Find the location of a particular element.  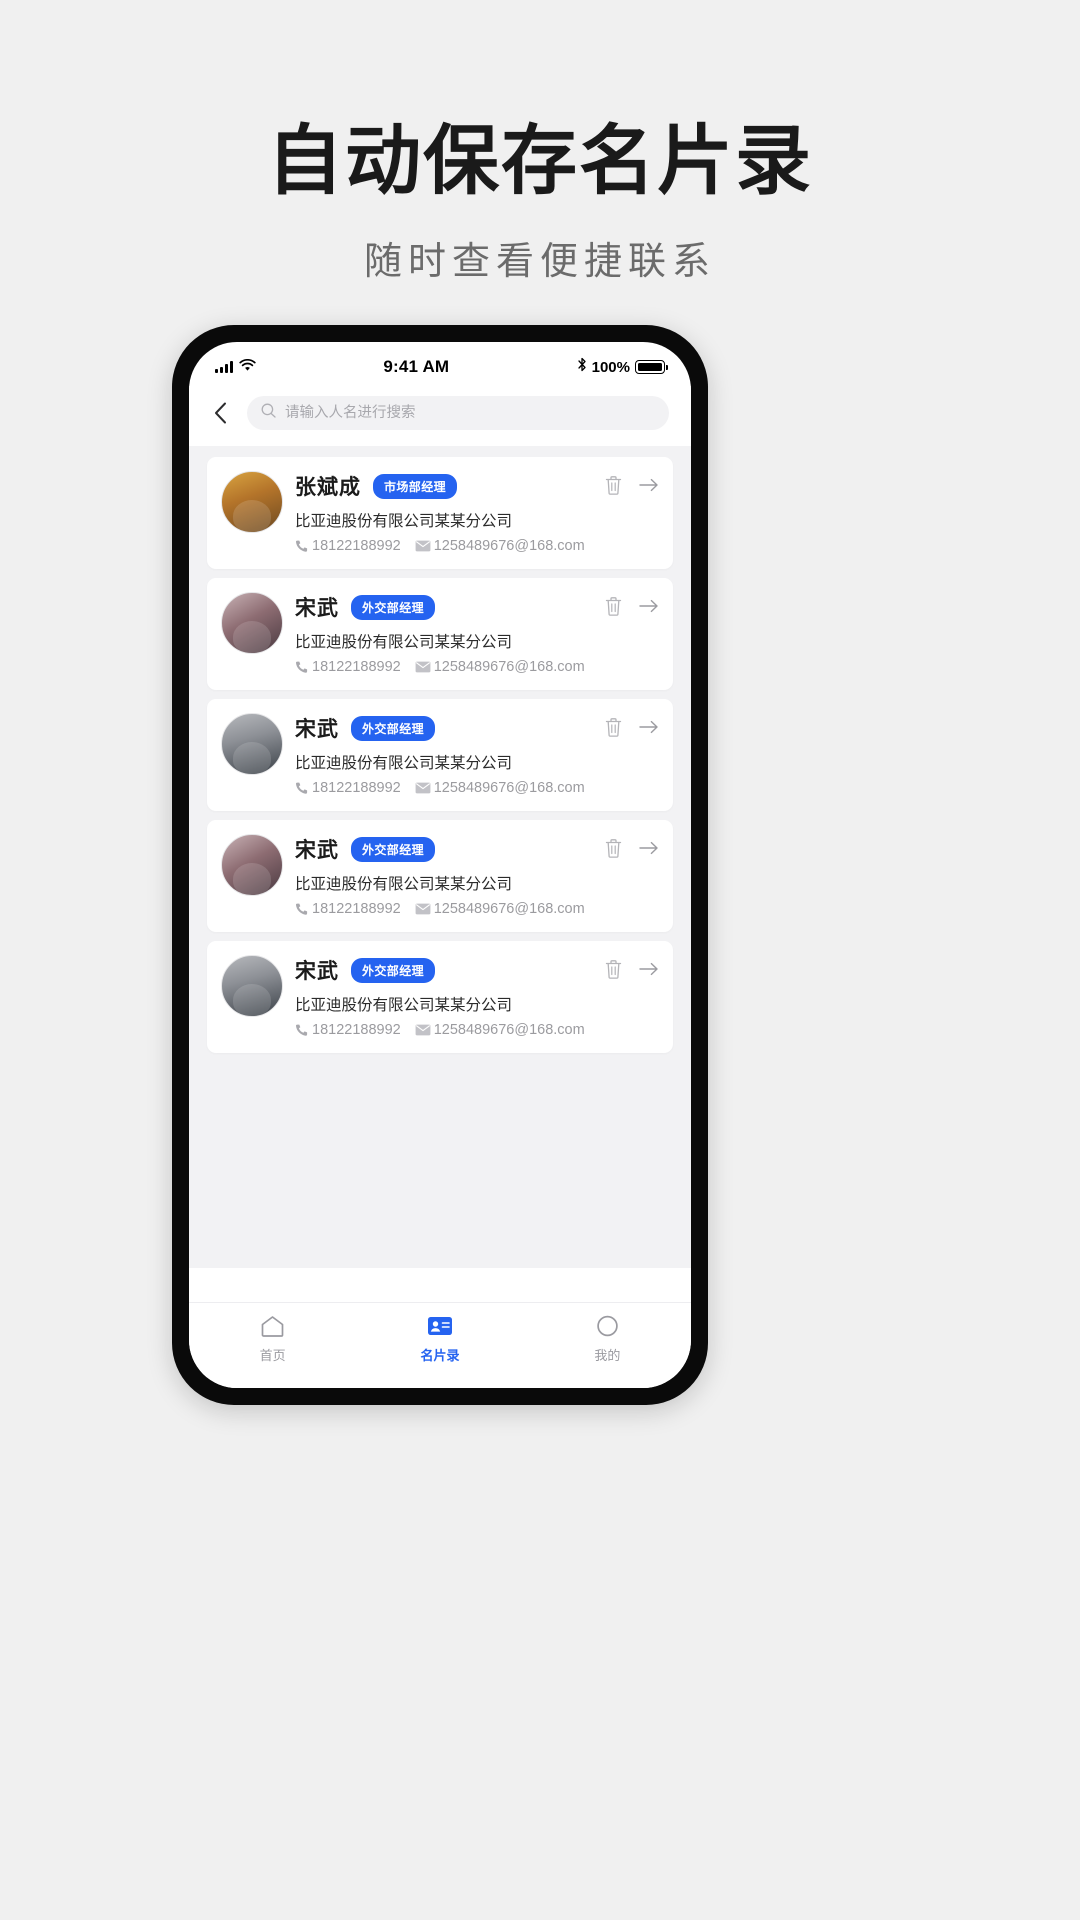

page-title: 自动保存名片录 is located at coordinates (540, 161).